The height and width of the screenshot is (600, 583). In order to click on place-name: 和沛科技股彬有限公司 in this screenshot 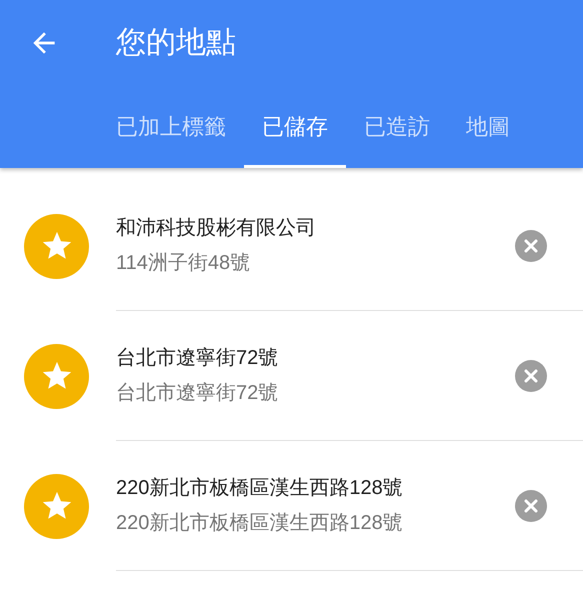, I will do `click(315, 228)`.